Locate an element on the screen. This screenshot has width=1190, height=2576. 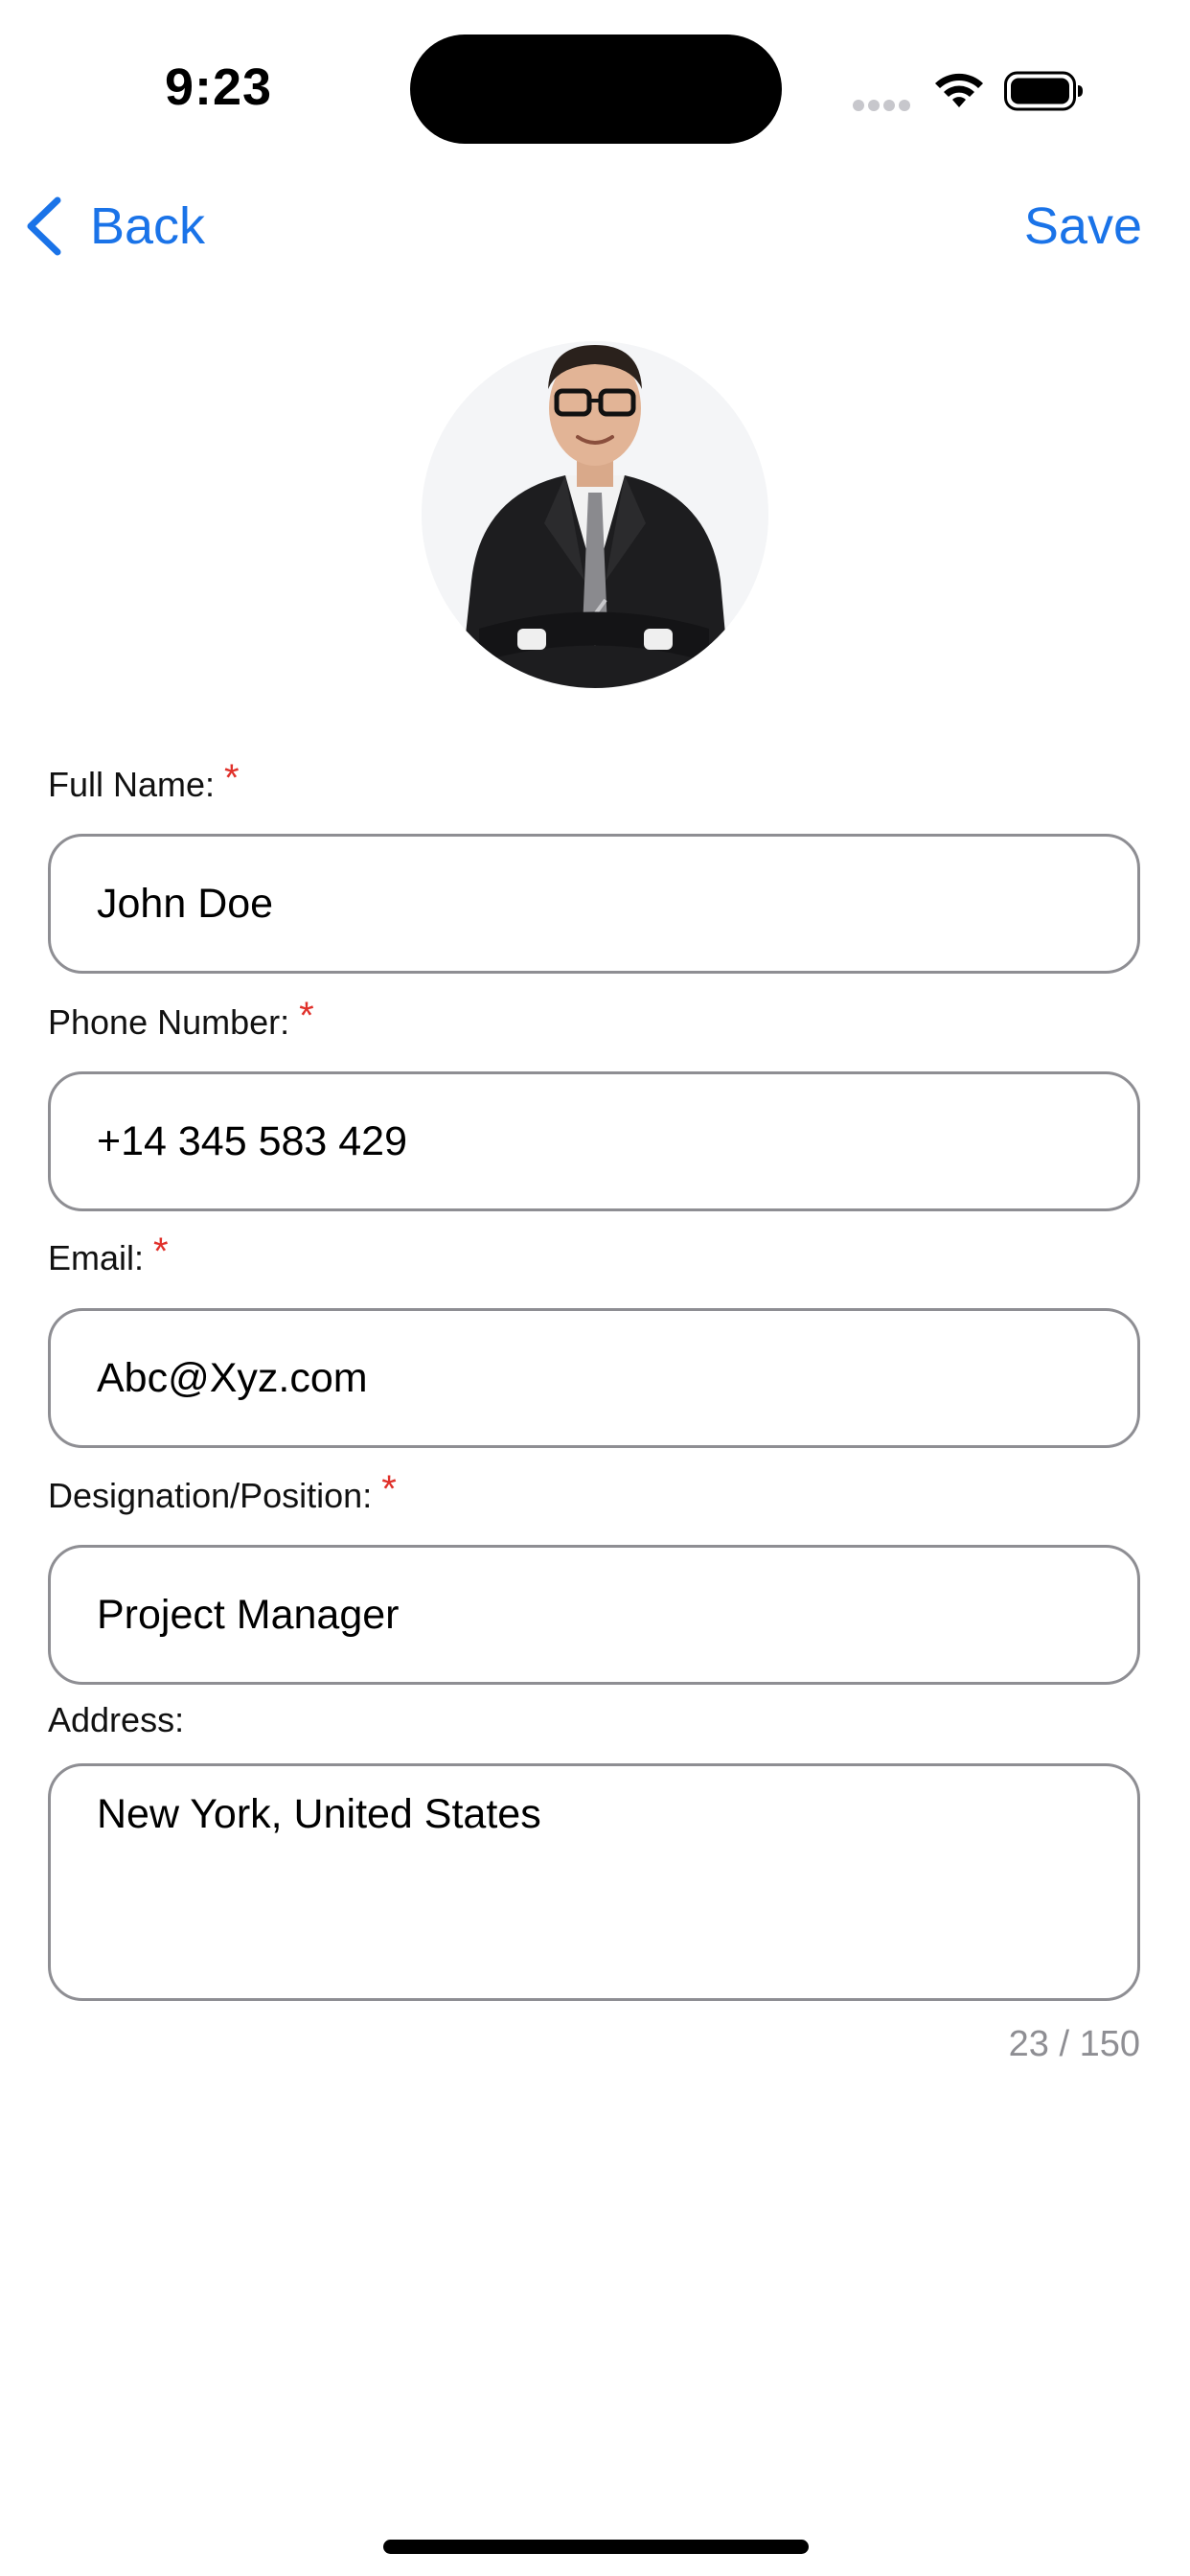
full-name-input: John Doe is located at coordinates (594, 904).